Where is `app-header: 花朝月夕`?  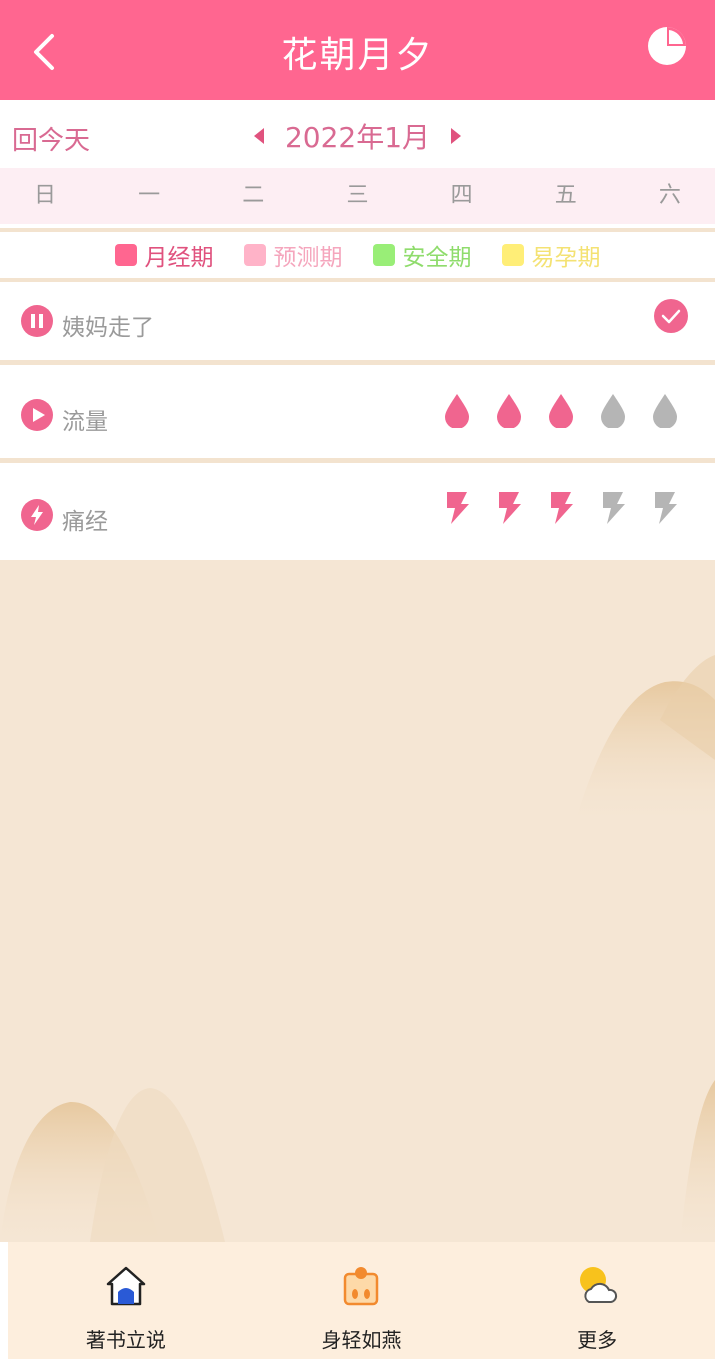
app-header: 花朝月夕 is located at coordinates (357, 50).